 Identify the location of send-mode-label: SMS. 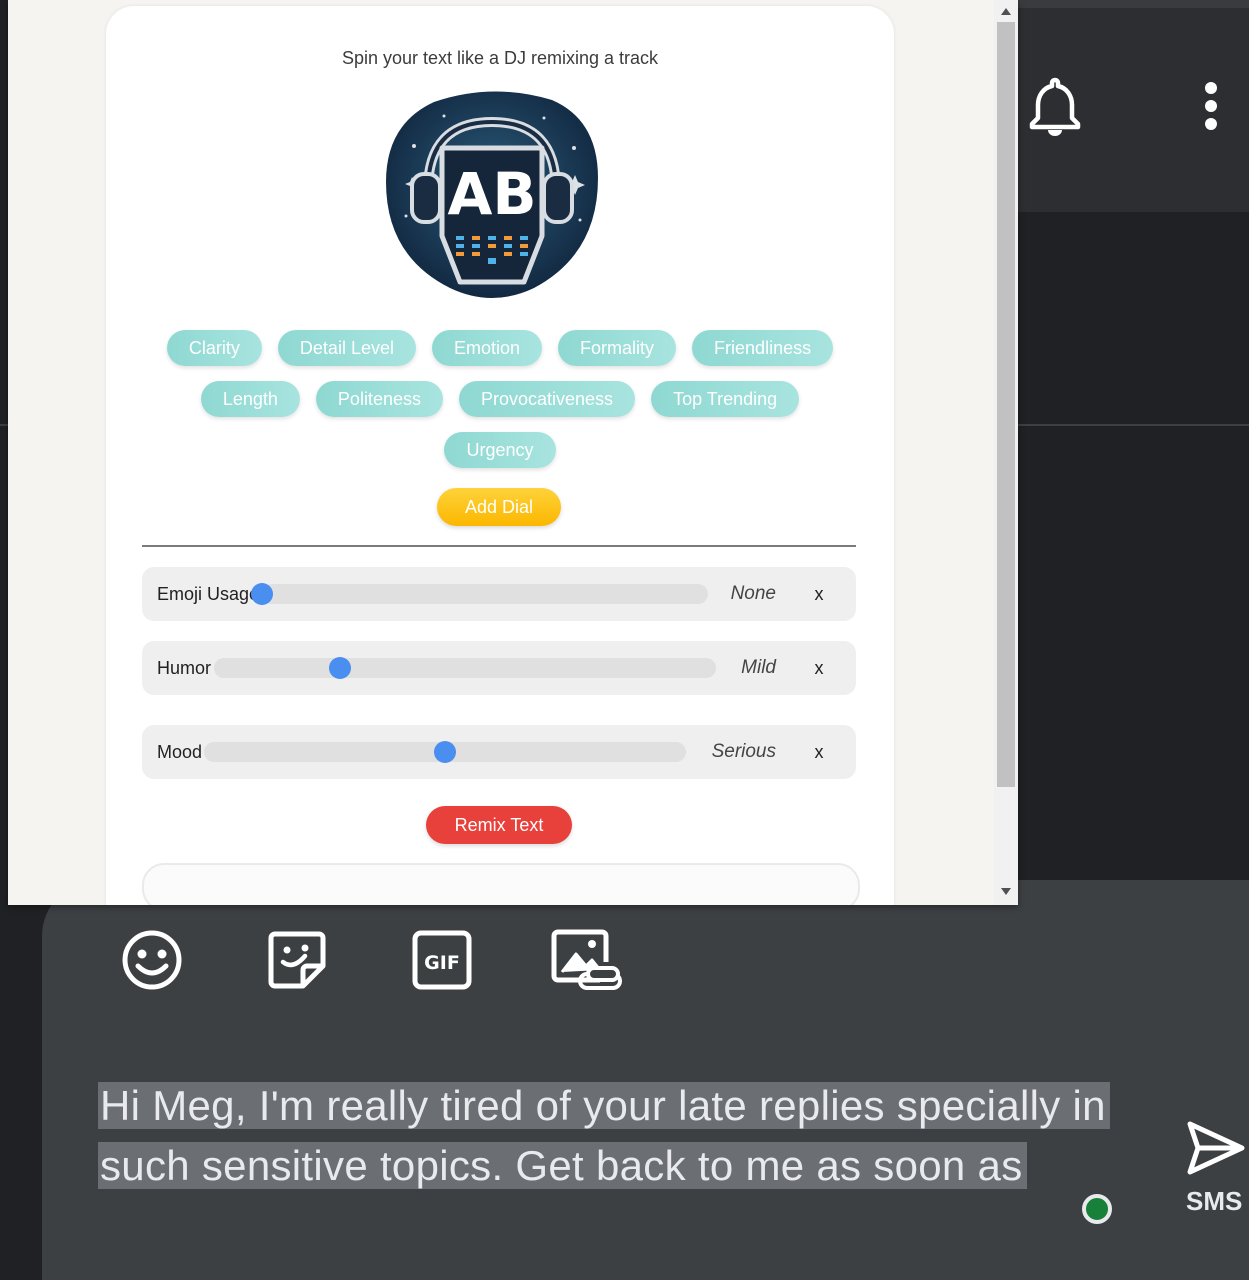
(1214, 1201).